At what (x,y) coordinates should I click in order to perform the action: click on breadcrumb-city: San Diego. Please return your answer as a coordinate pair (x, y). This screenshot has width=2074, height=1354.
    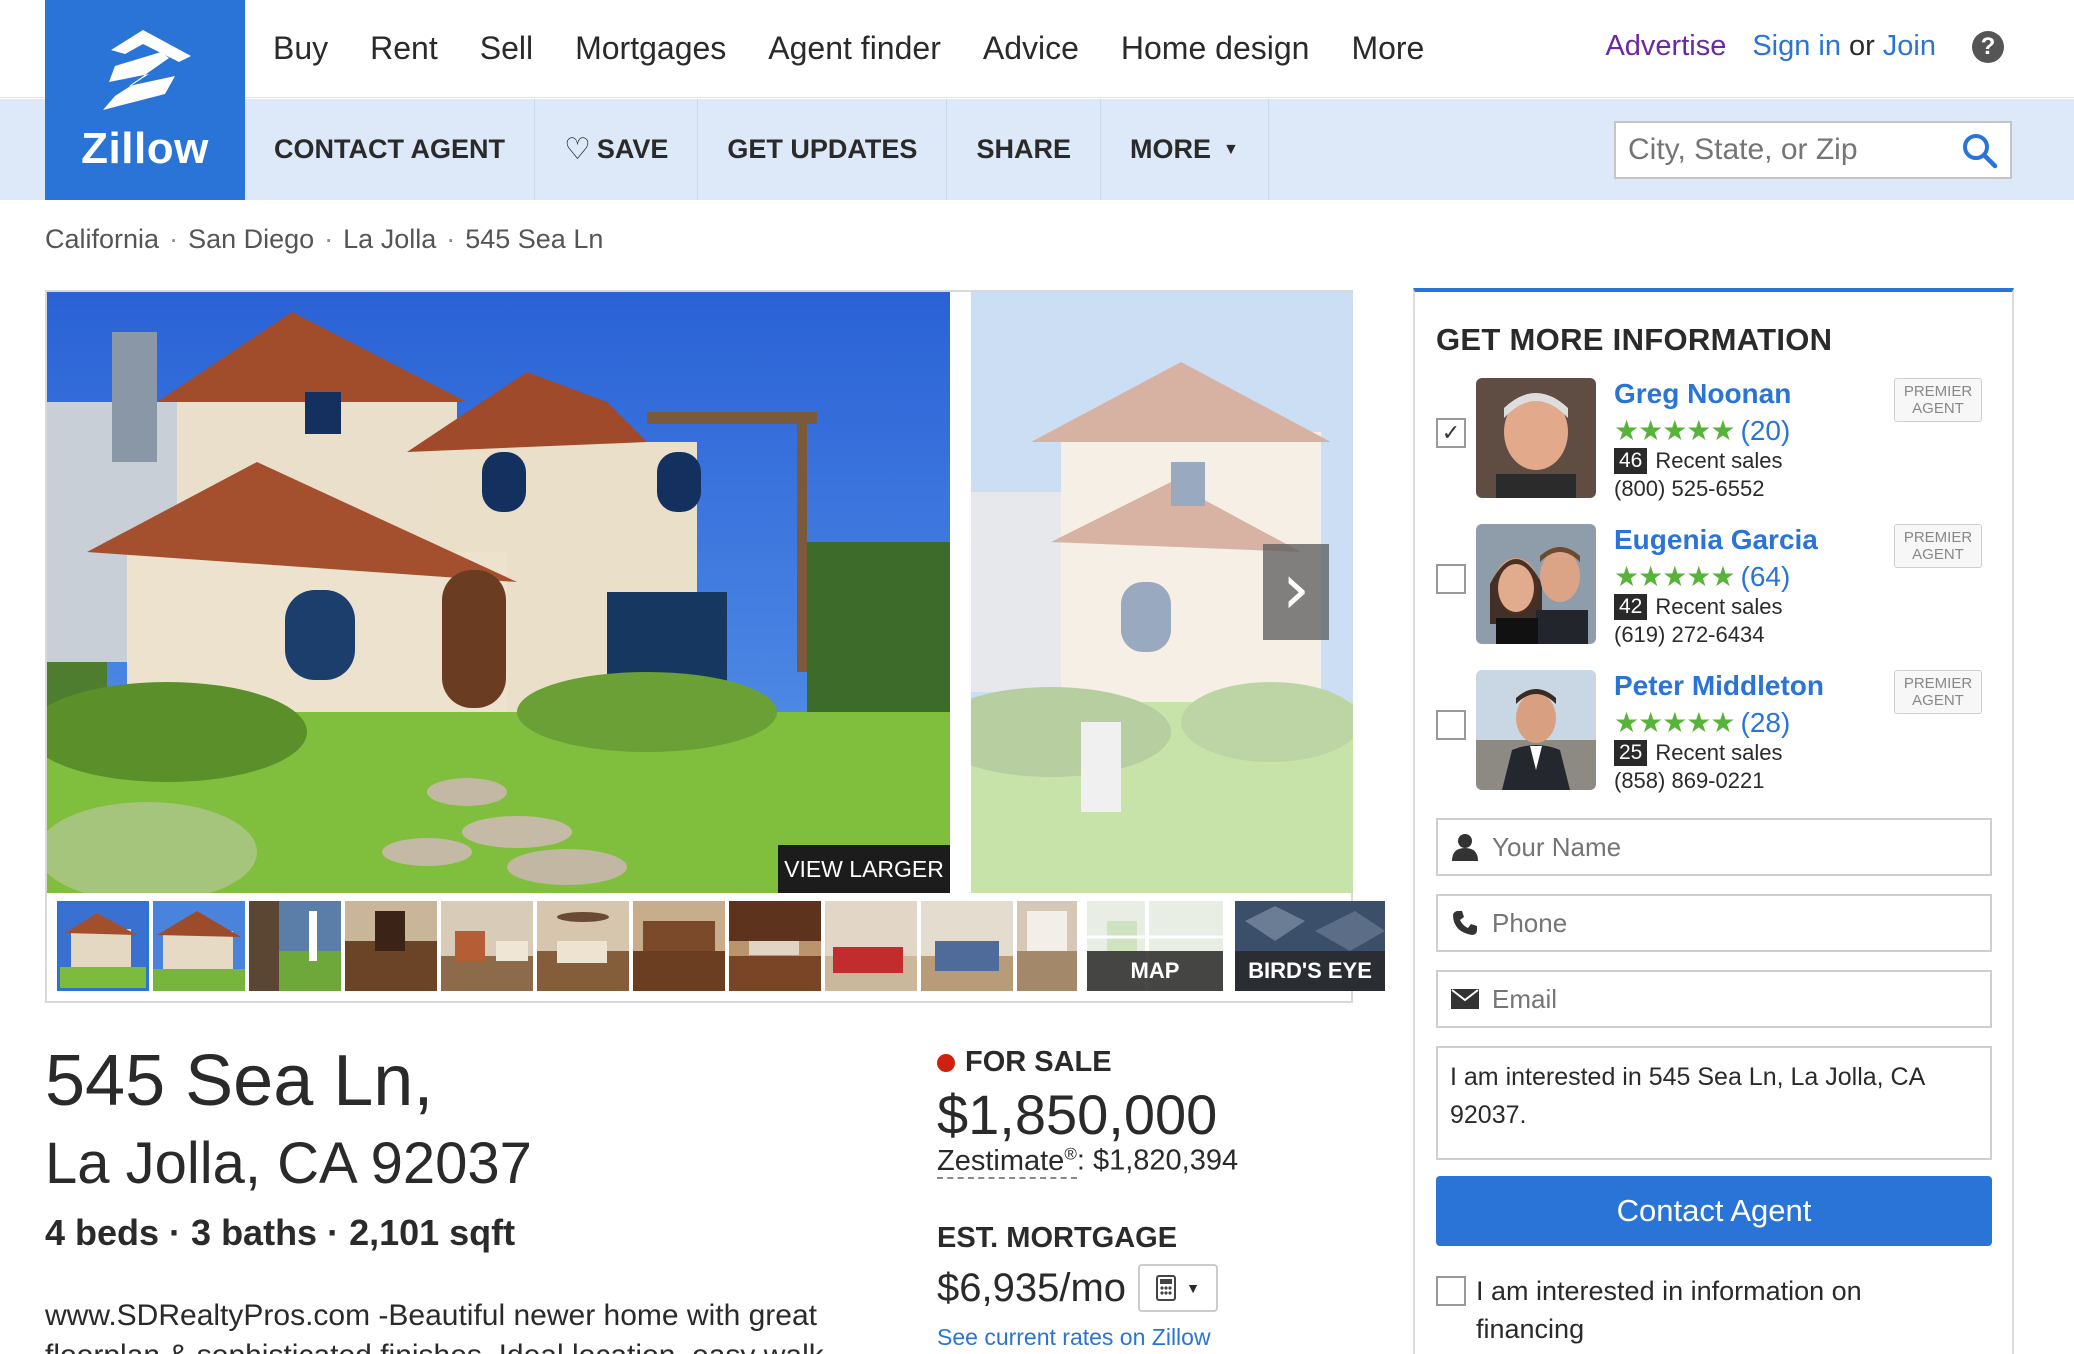
    Looking at the image, I should click on (251, 239).